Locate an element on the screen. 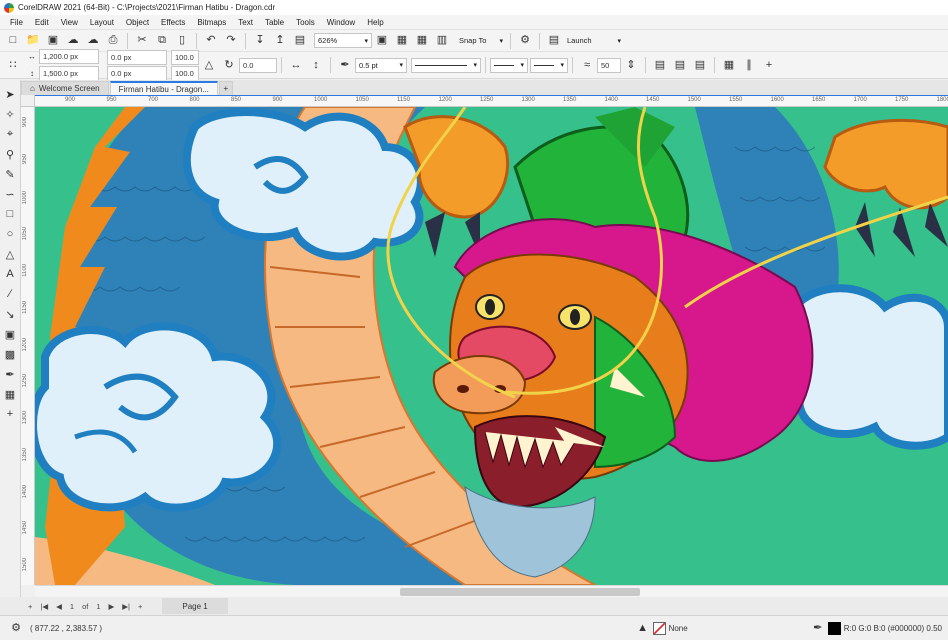  object-origin-icon: ∷ is located at coordinates (13, 65).